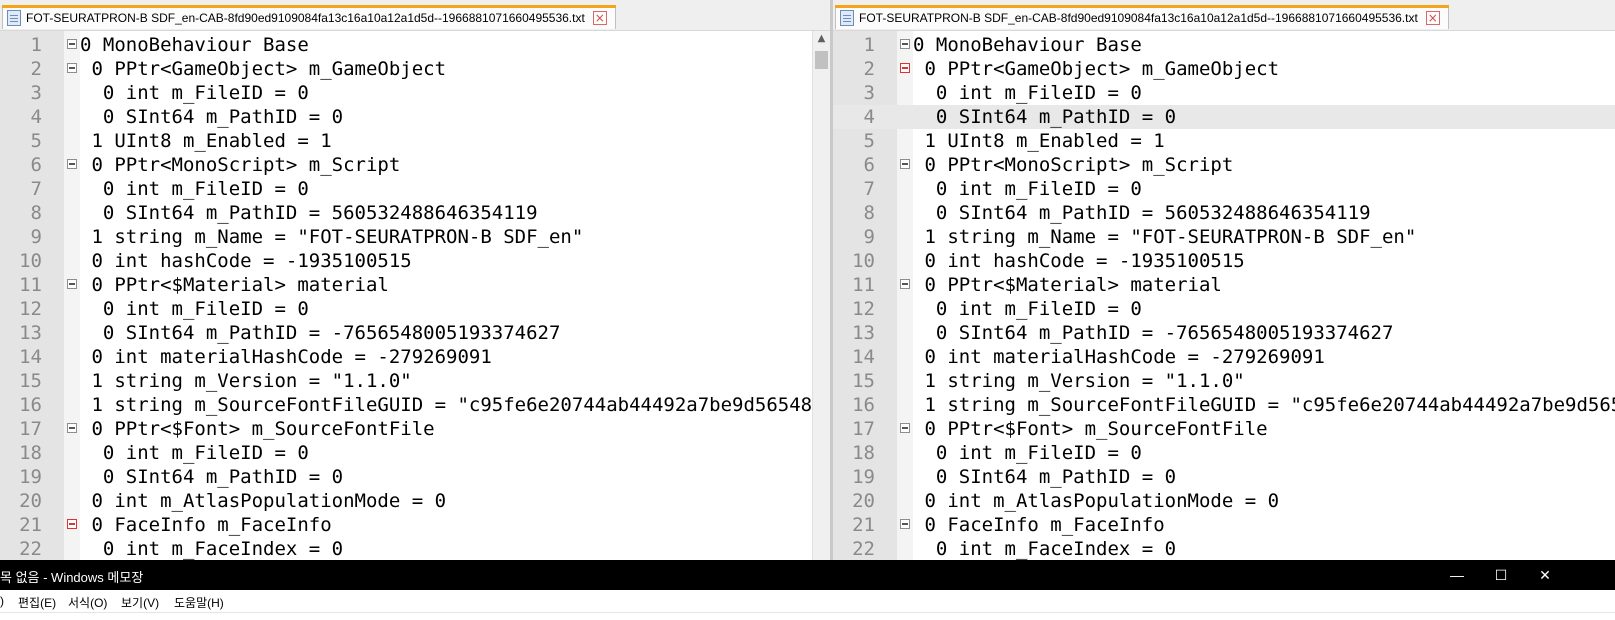 This screenshot has height=620, width=1615. What do you see at coordinates (869, 117) in the screenshot?
I see `line-number: 4` at bounding box center [869, 117].